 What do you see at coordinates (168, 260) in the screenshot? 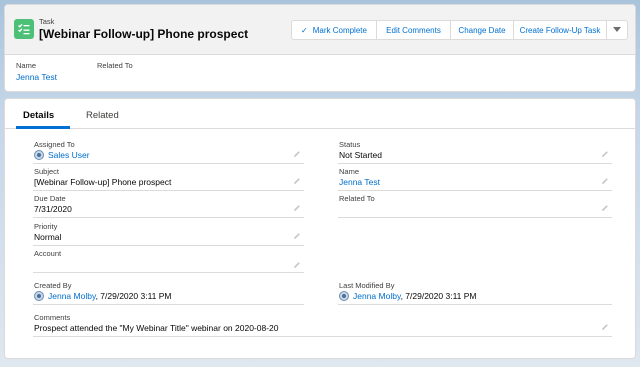
I see `field-account: Account` at bounding box center [168, 260].